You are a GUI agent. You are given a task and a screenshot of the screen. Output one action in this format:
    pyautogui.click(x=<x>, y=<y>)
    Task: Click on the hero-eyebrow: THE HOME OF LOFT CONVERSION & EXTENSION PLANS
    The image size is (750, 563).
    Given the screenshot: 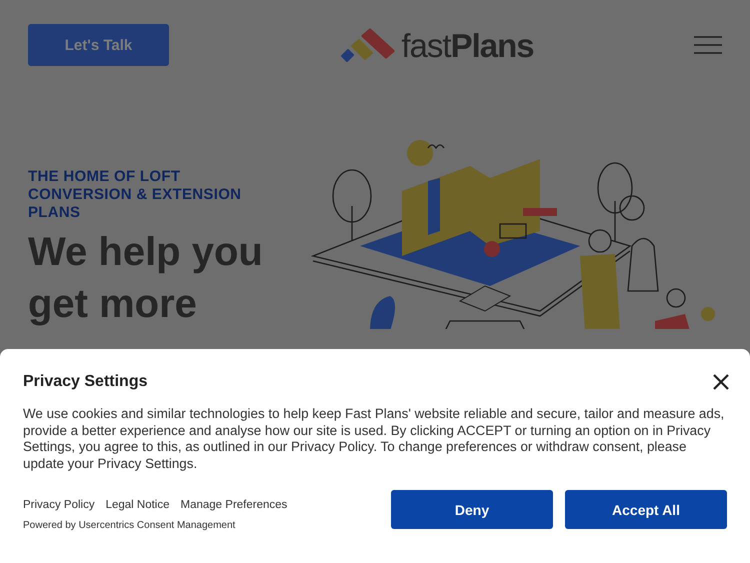 What is the action you would take?
    pyautogui.click(x=135, y=195)
    